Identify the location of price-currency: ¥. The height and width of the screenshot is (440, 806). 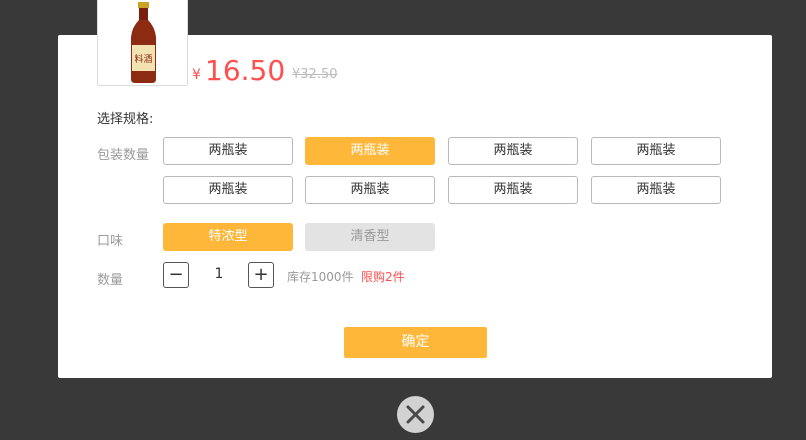
(196, 75).